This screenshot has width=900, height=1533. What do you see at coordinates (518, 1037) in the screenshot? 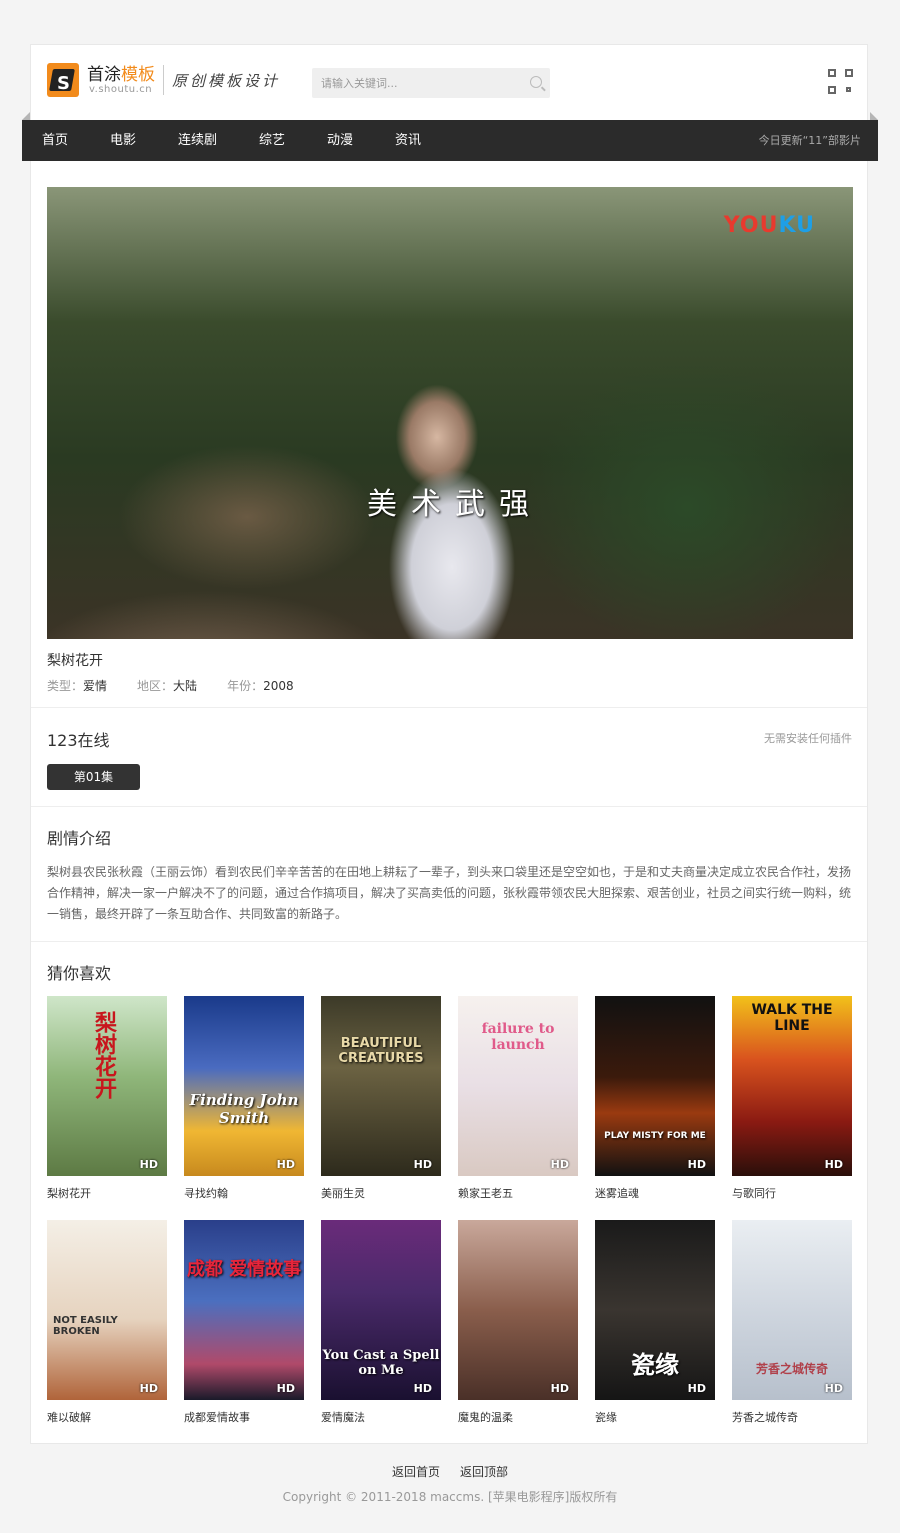
I see `poster-art-text: failure to launch` at bounding box center [518, 1037].